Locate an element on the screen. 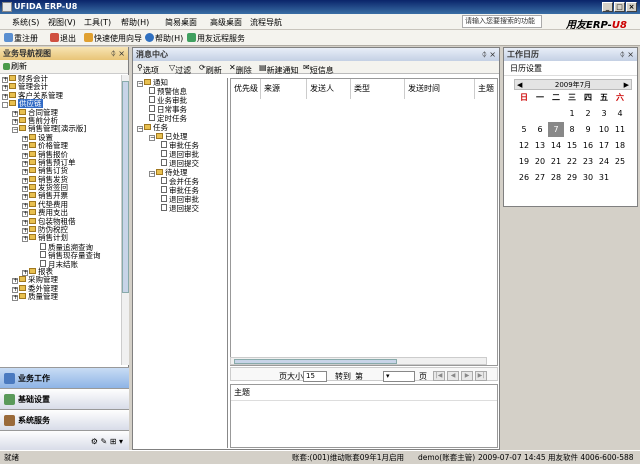  calendar-day: 3 is located at coordinates (604, 113).